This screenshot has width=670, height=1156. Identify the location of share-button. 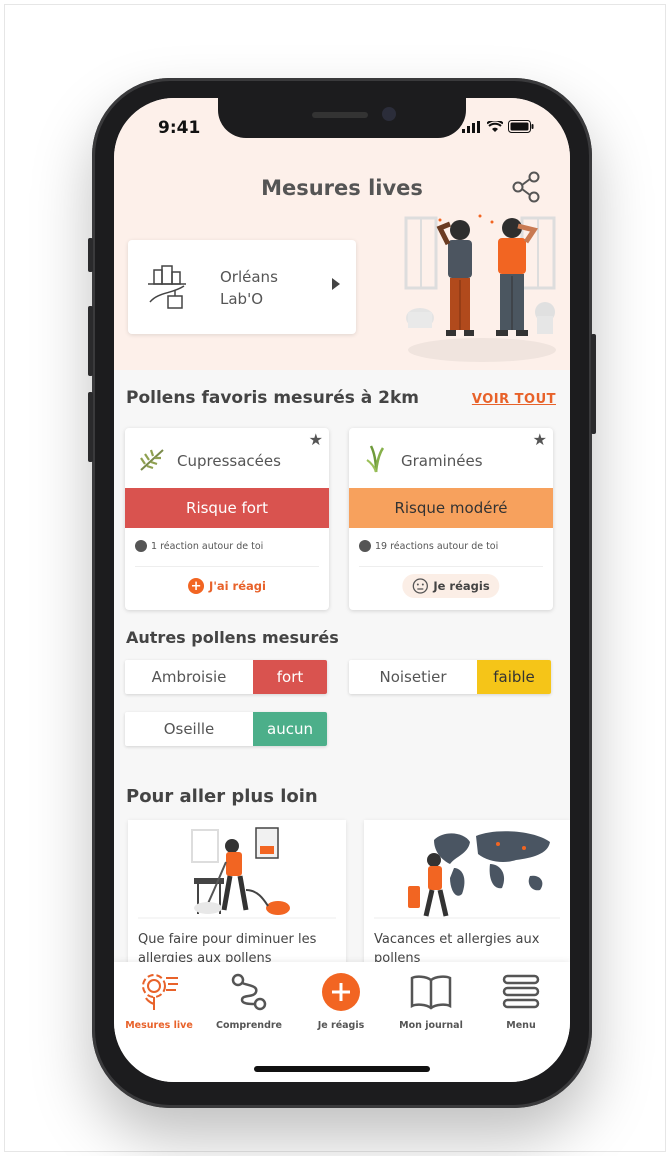
(527, 189).